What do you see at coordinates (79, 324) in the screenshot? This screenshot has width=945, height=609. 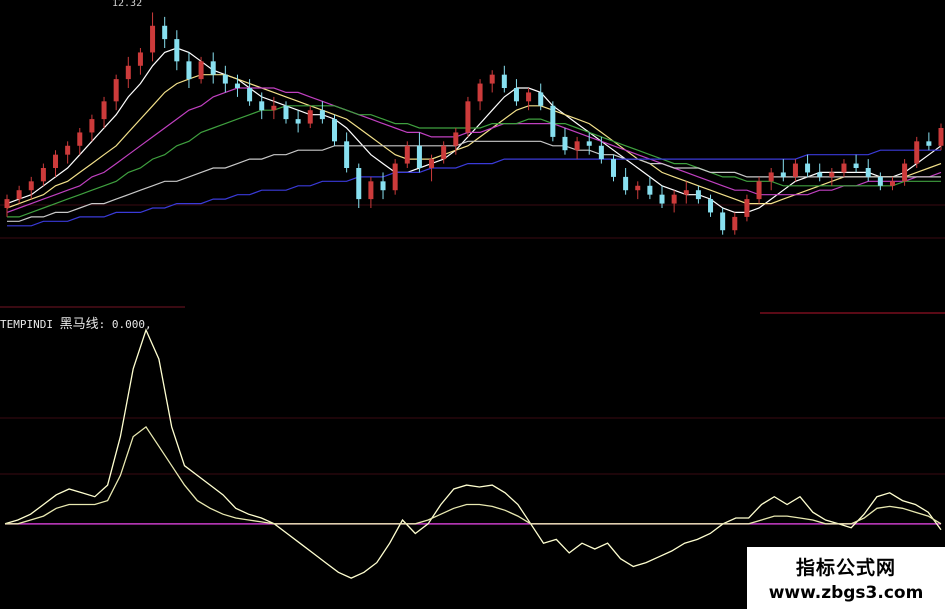 I see `indicator-name: 黑马线` at bounding box center [79, 324].